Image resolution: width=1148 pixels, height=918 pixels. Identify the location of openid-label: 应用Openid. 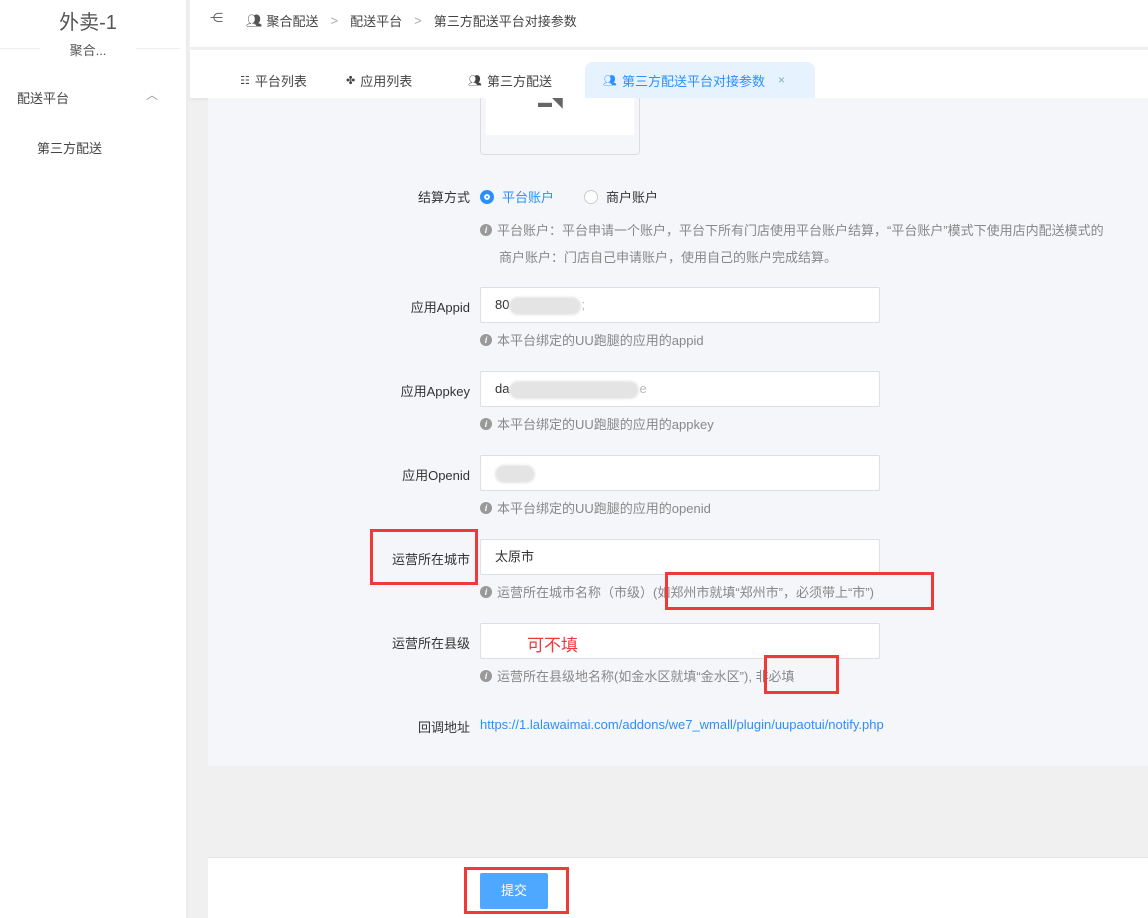
(436, 475).